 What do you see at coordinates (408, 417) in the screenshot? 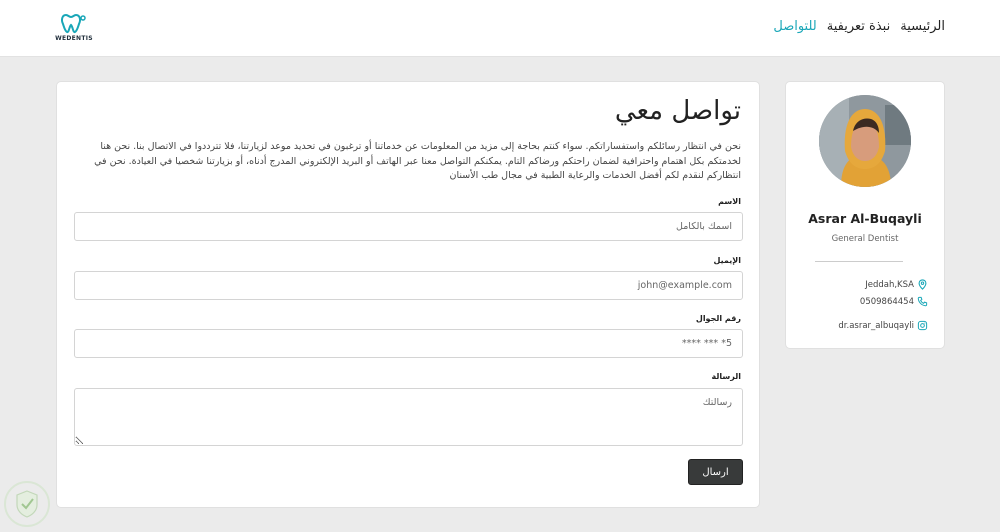
I see `message-textarea` at bounding box center [408, 417].